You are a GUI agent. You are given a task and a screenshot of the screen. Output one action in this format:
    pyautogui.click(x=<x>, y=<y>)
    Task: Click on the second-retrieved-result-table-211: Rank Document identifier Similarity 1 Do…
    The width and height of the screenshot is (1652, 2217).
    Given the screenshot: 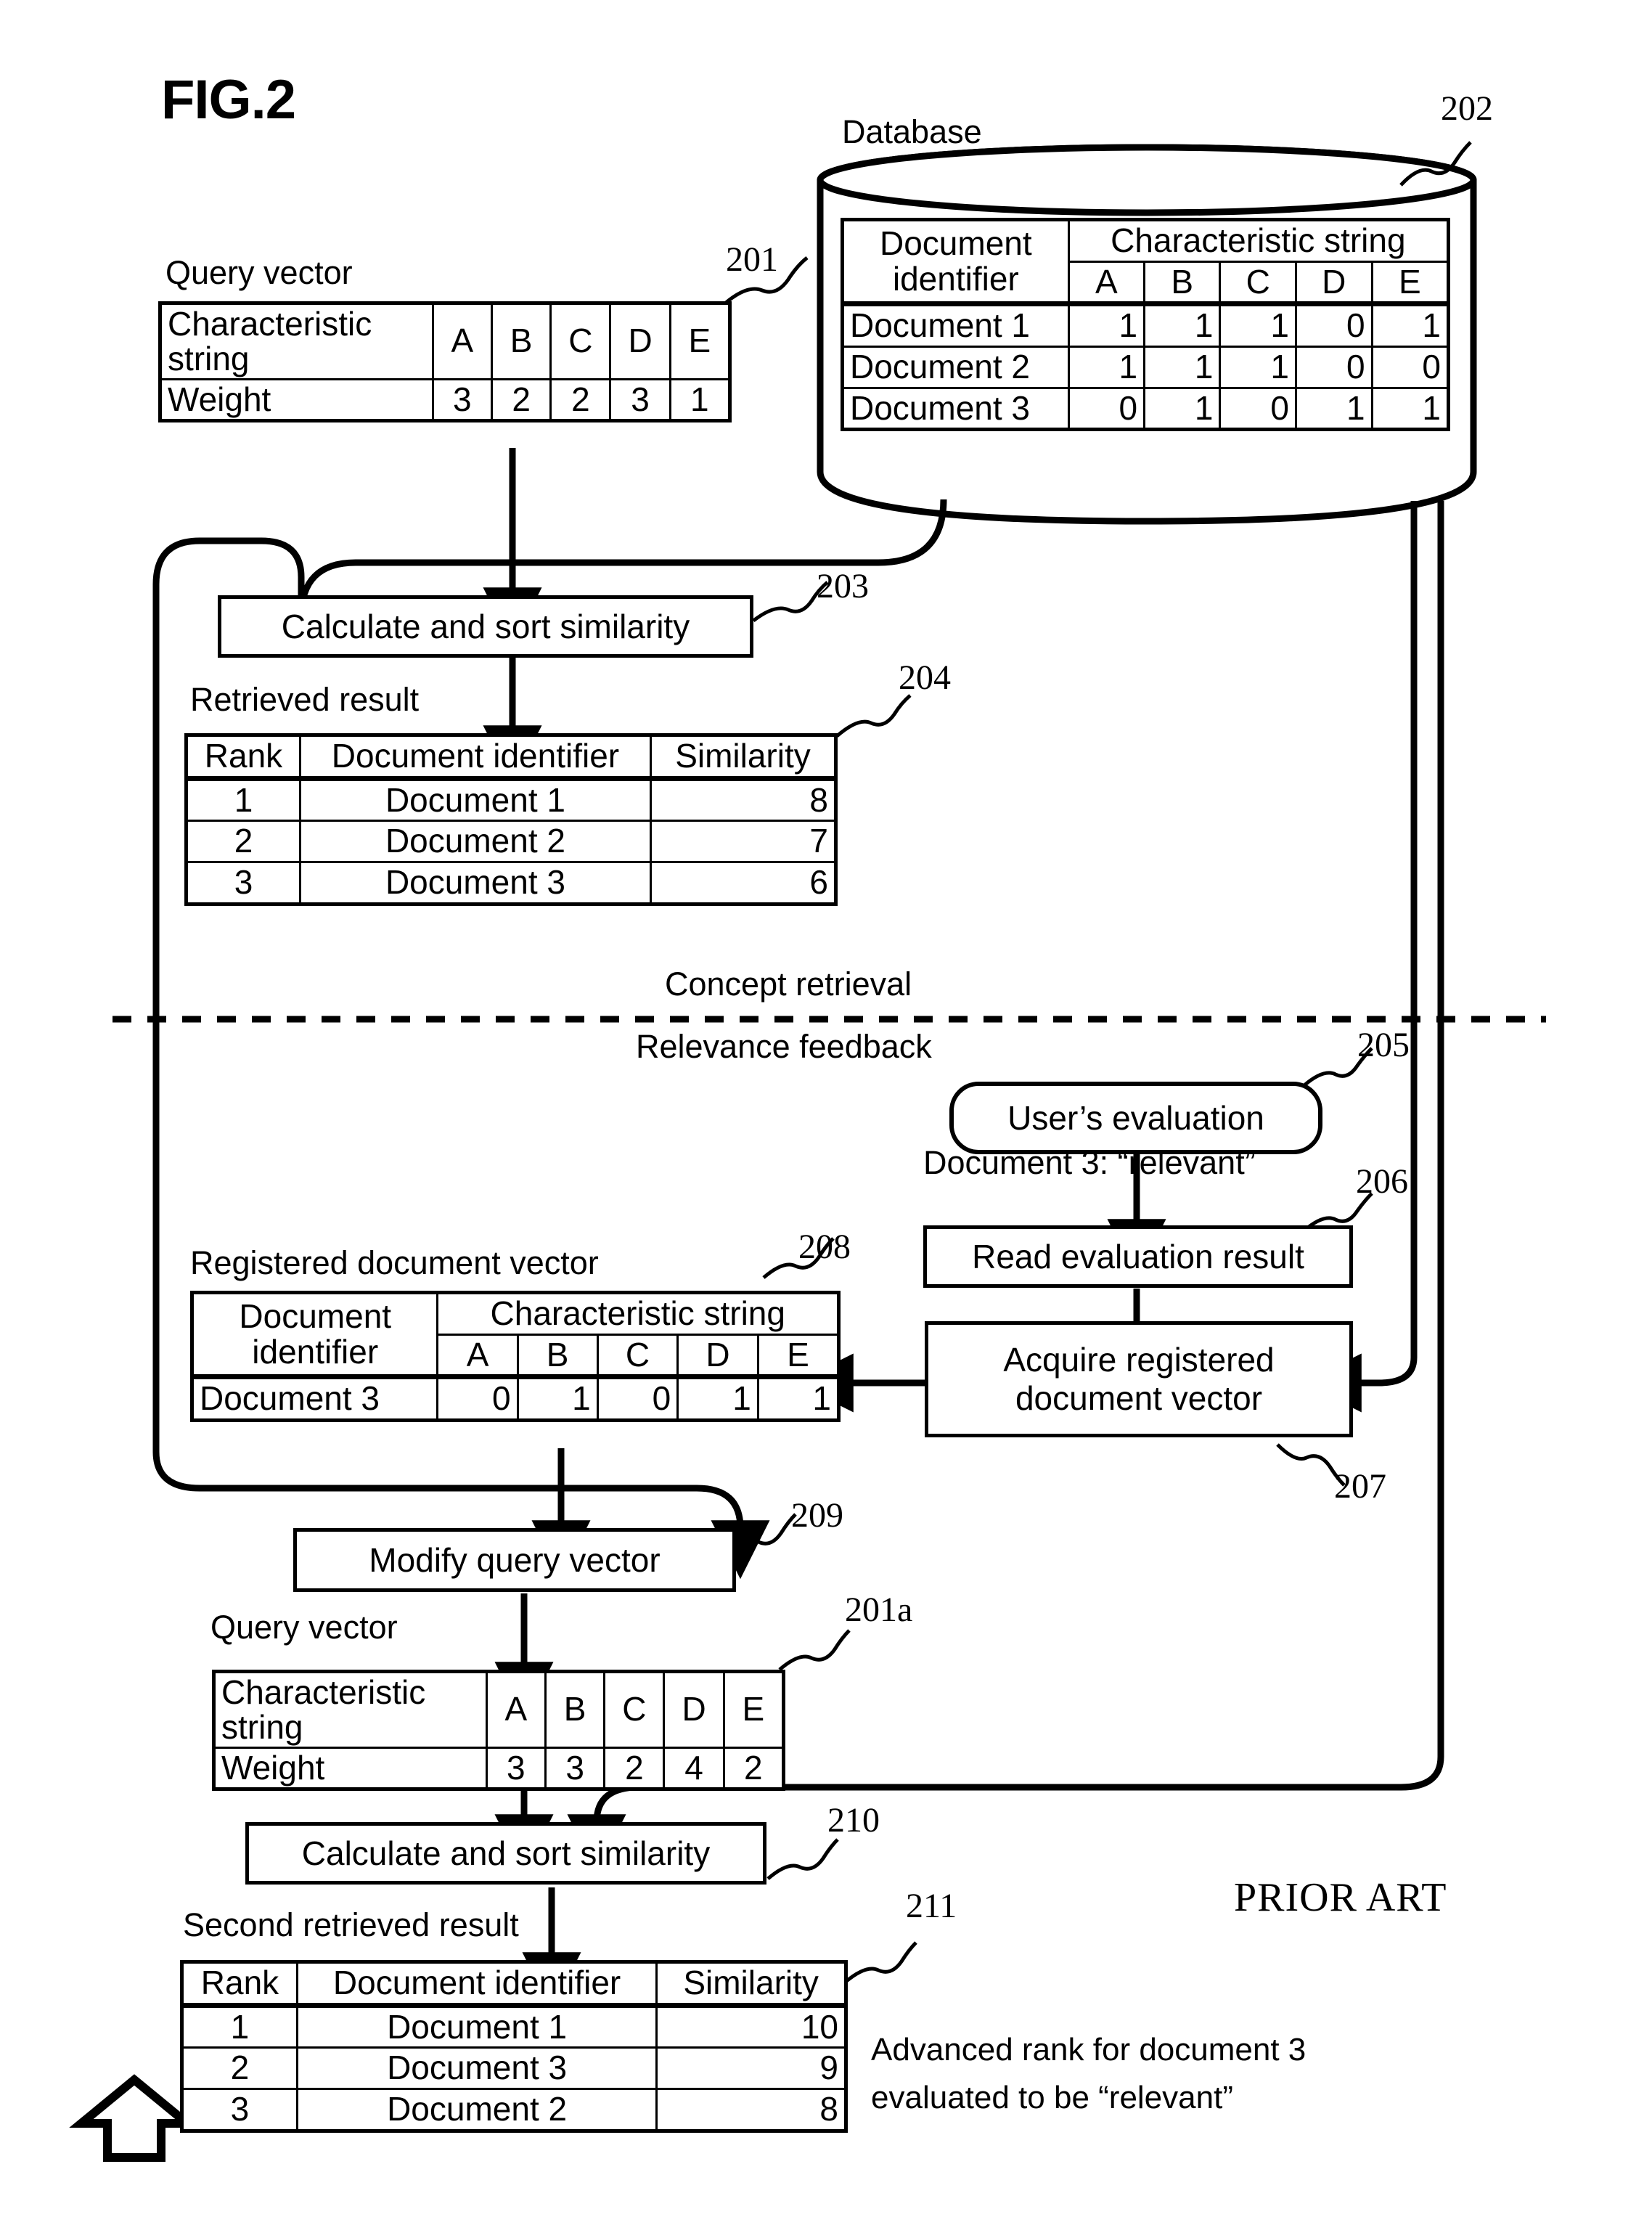 What is the action you would take?
    pyautogui.click(x=514, y=2047)
    